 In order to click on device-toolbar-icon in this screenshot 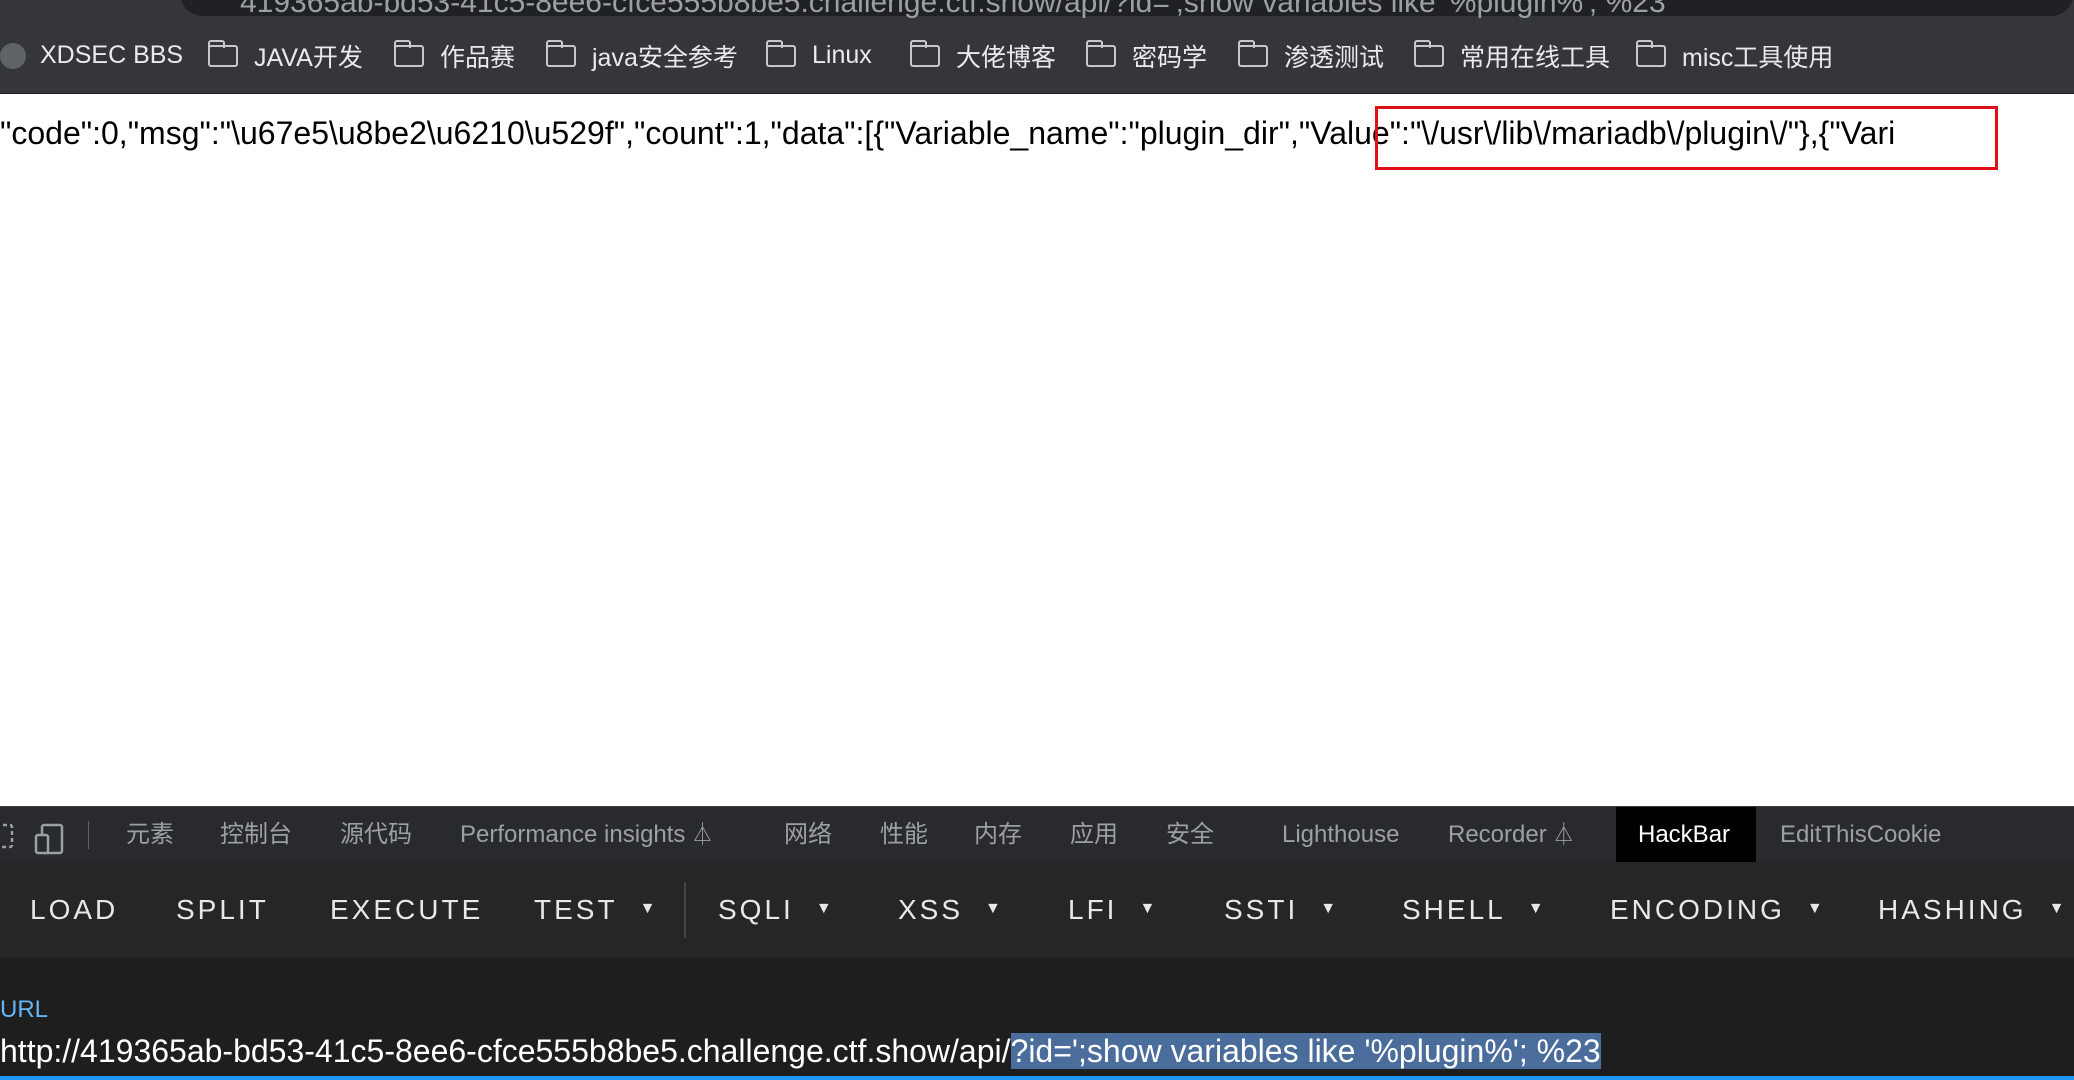, I will do `click(51, 839)`.